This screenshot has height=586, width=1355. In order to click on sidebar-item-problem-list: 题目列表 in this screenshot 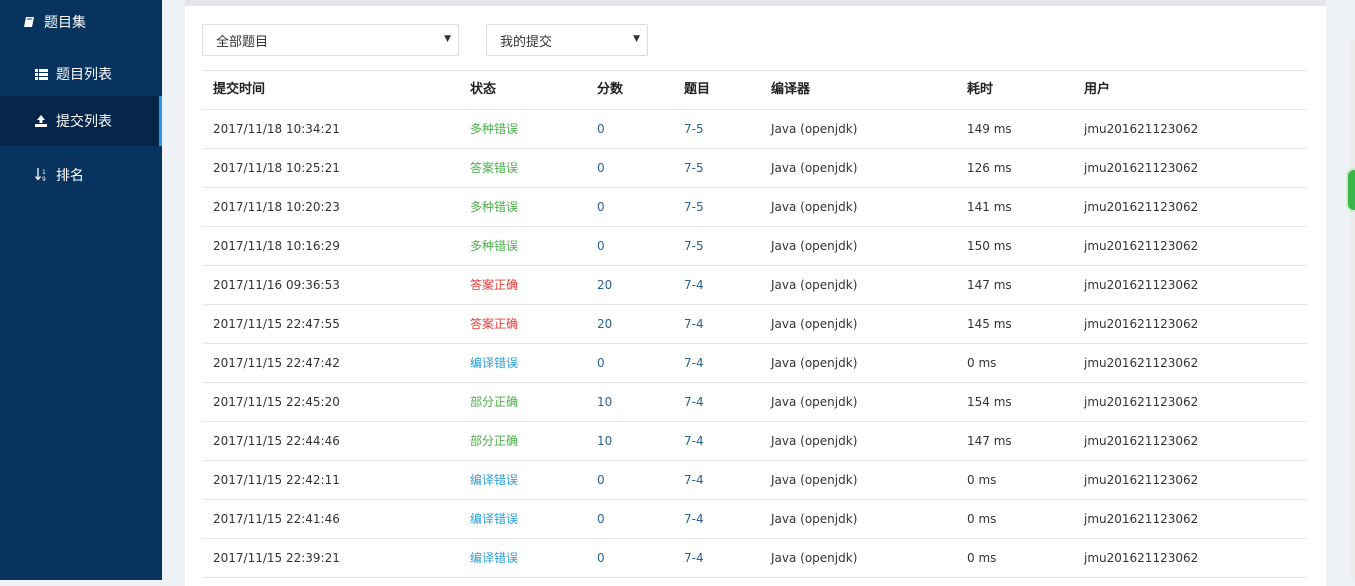, I will do `click(81, 74)`.